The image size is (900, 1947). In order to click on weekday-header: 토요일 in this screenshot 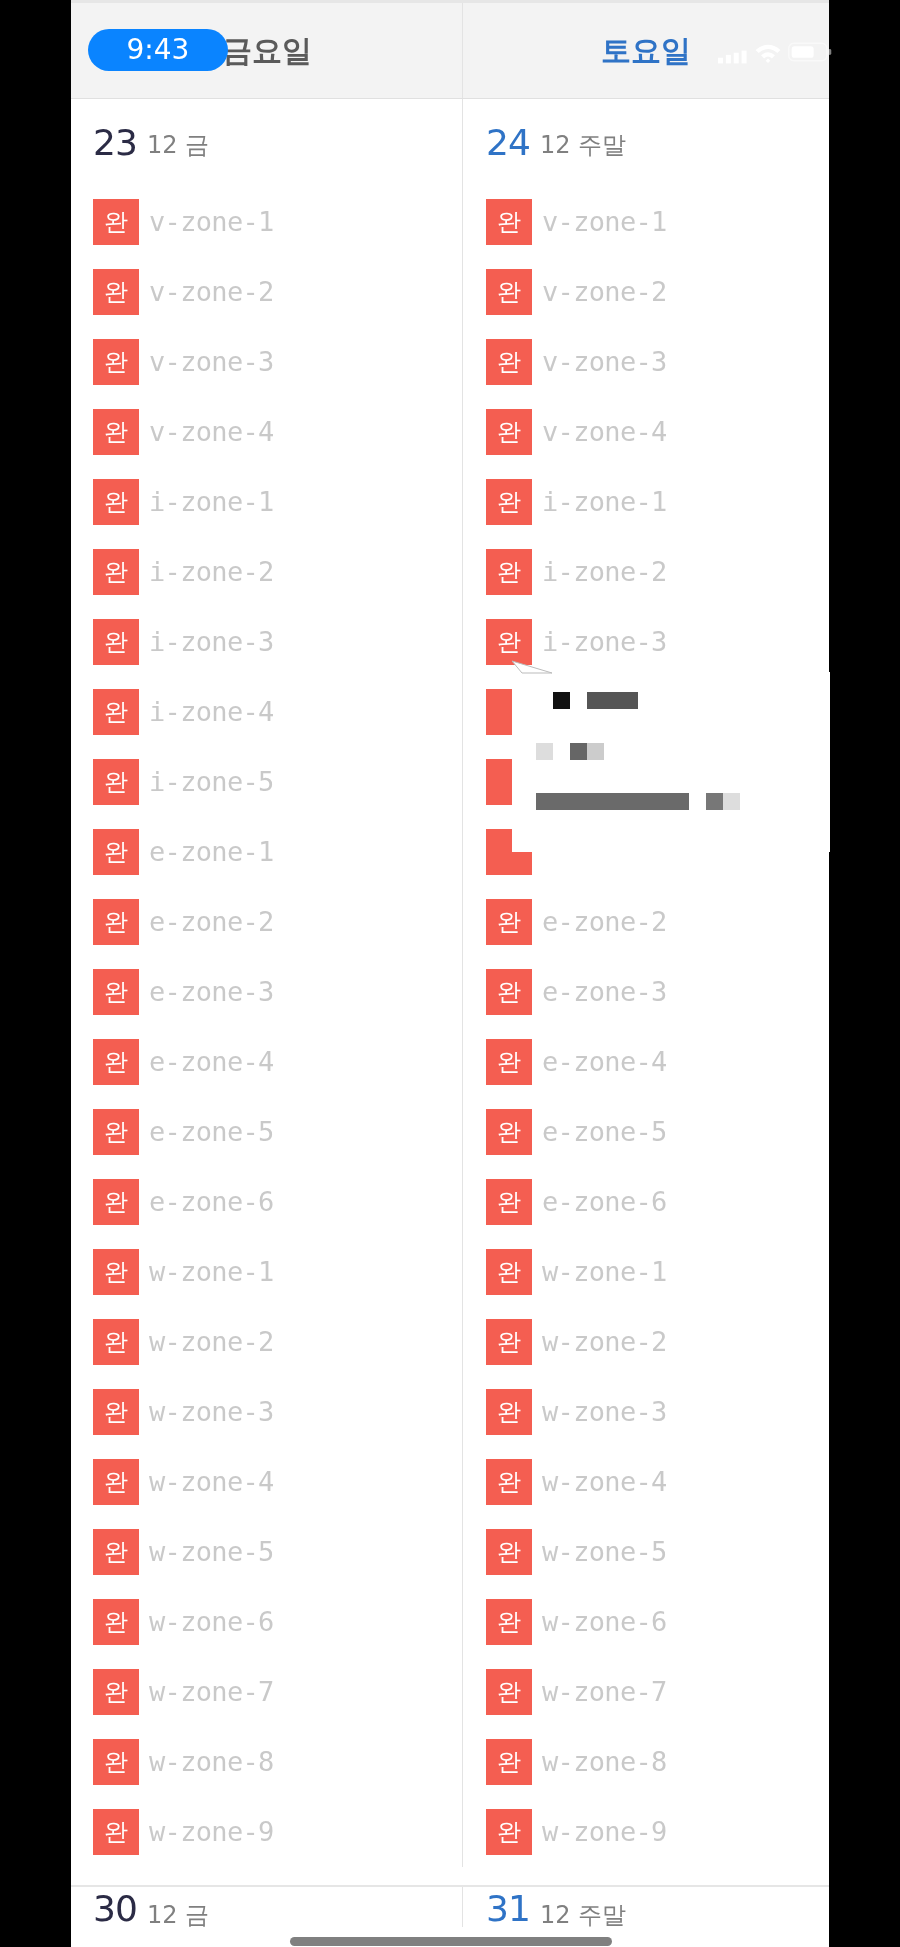, I will do `click(646, 51)`.